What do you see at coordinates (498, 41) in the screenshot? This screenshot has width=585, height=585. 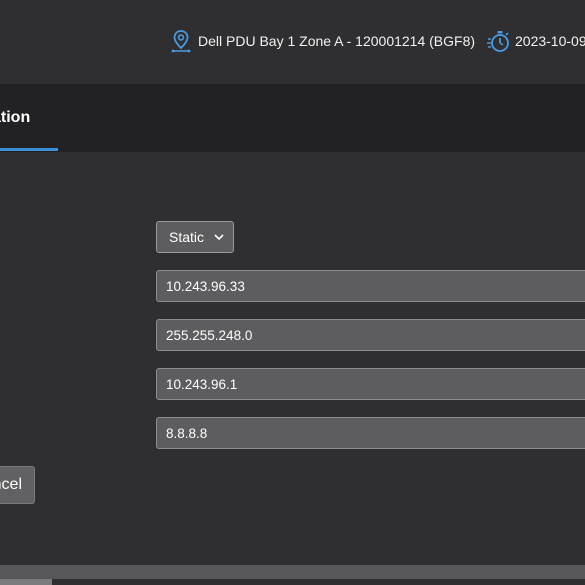 I see `stopwatch-icon` at bounding box center [498, 41].